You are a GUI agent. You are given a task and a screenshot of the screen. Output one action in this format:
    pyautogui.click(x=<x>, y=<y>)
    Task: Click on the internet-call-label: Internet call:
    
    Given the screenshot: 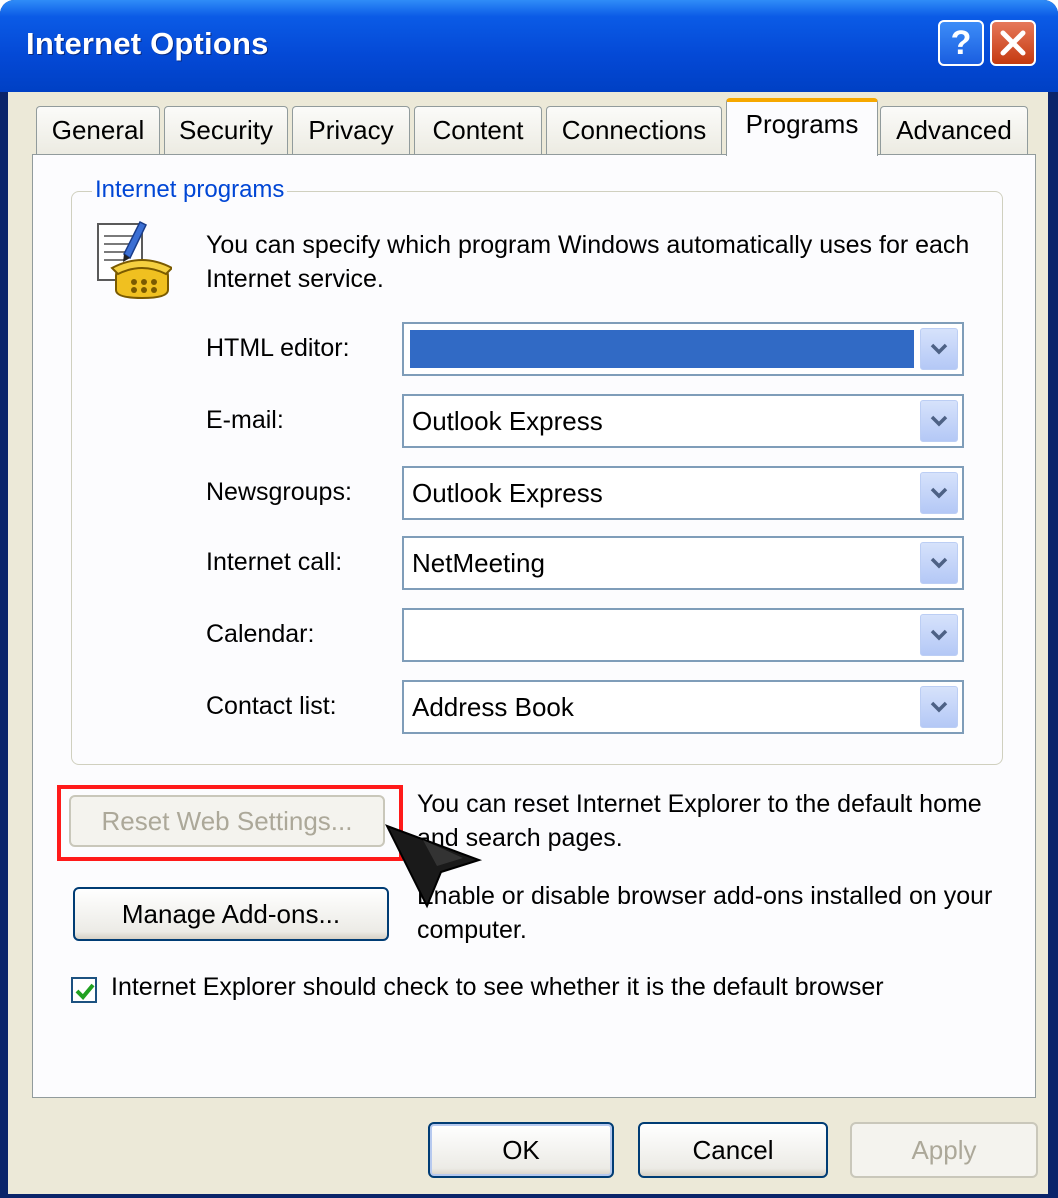 What is the action you would take?
    pyautogui.click(x=274, y=562)
    